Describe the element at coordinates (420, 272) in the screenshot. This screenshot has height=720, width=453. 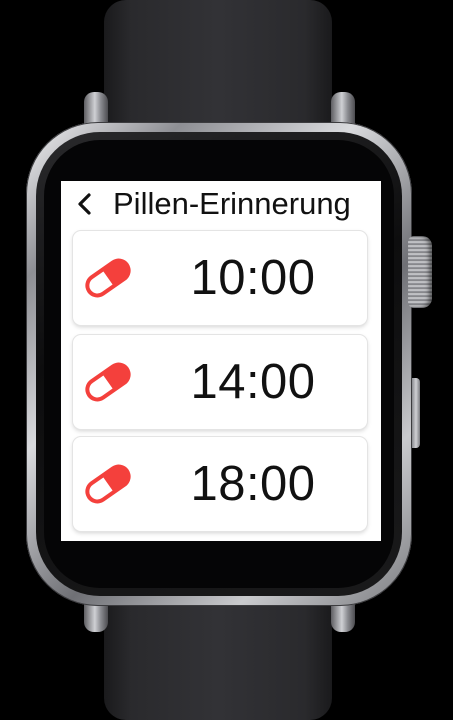
I see `digital-crown` at that location.